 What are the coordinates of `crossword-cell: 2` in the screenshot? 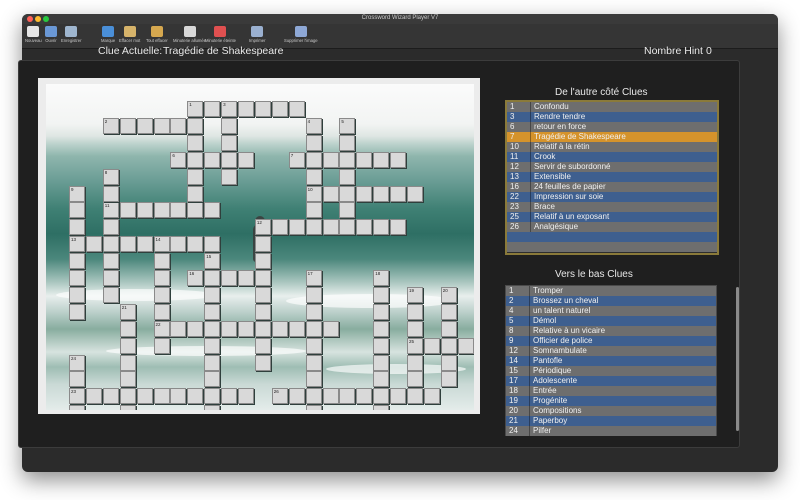 It's located at (110, 125).